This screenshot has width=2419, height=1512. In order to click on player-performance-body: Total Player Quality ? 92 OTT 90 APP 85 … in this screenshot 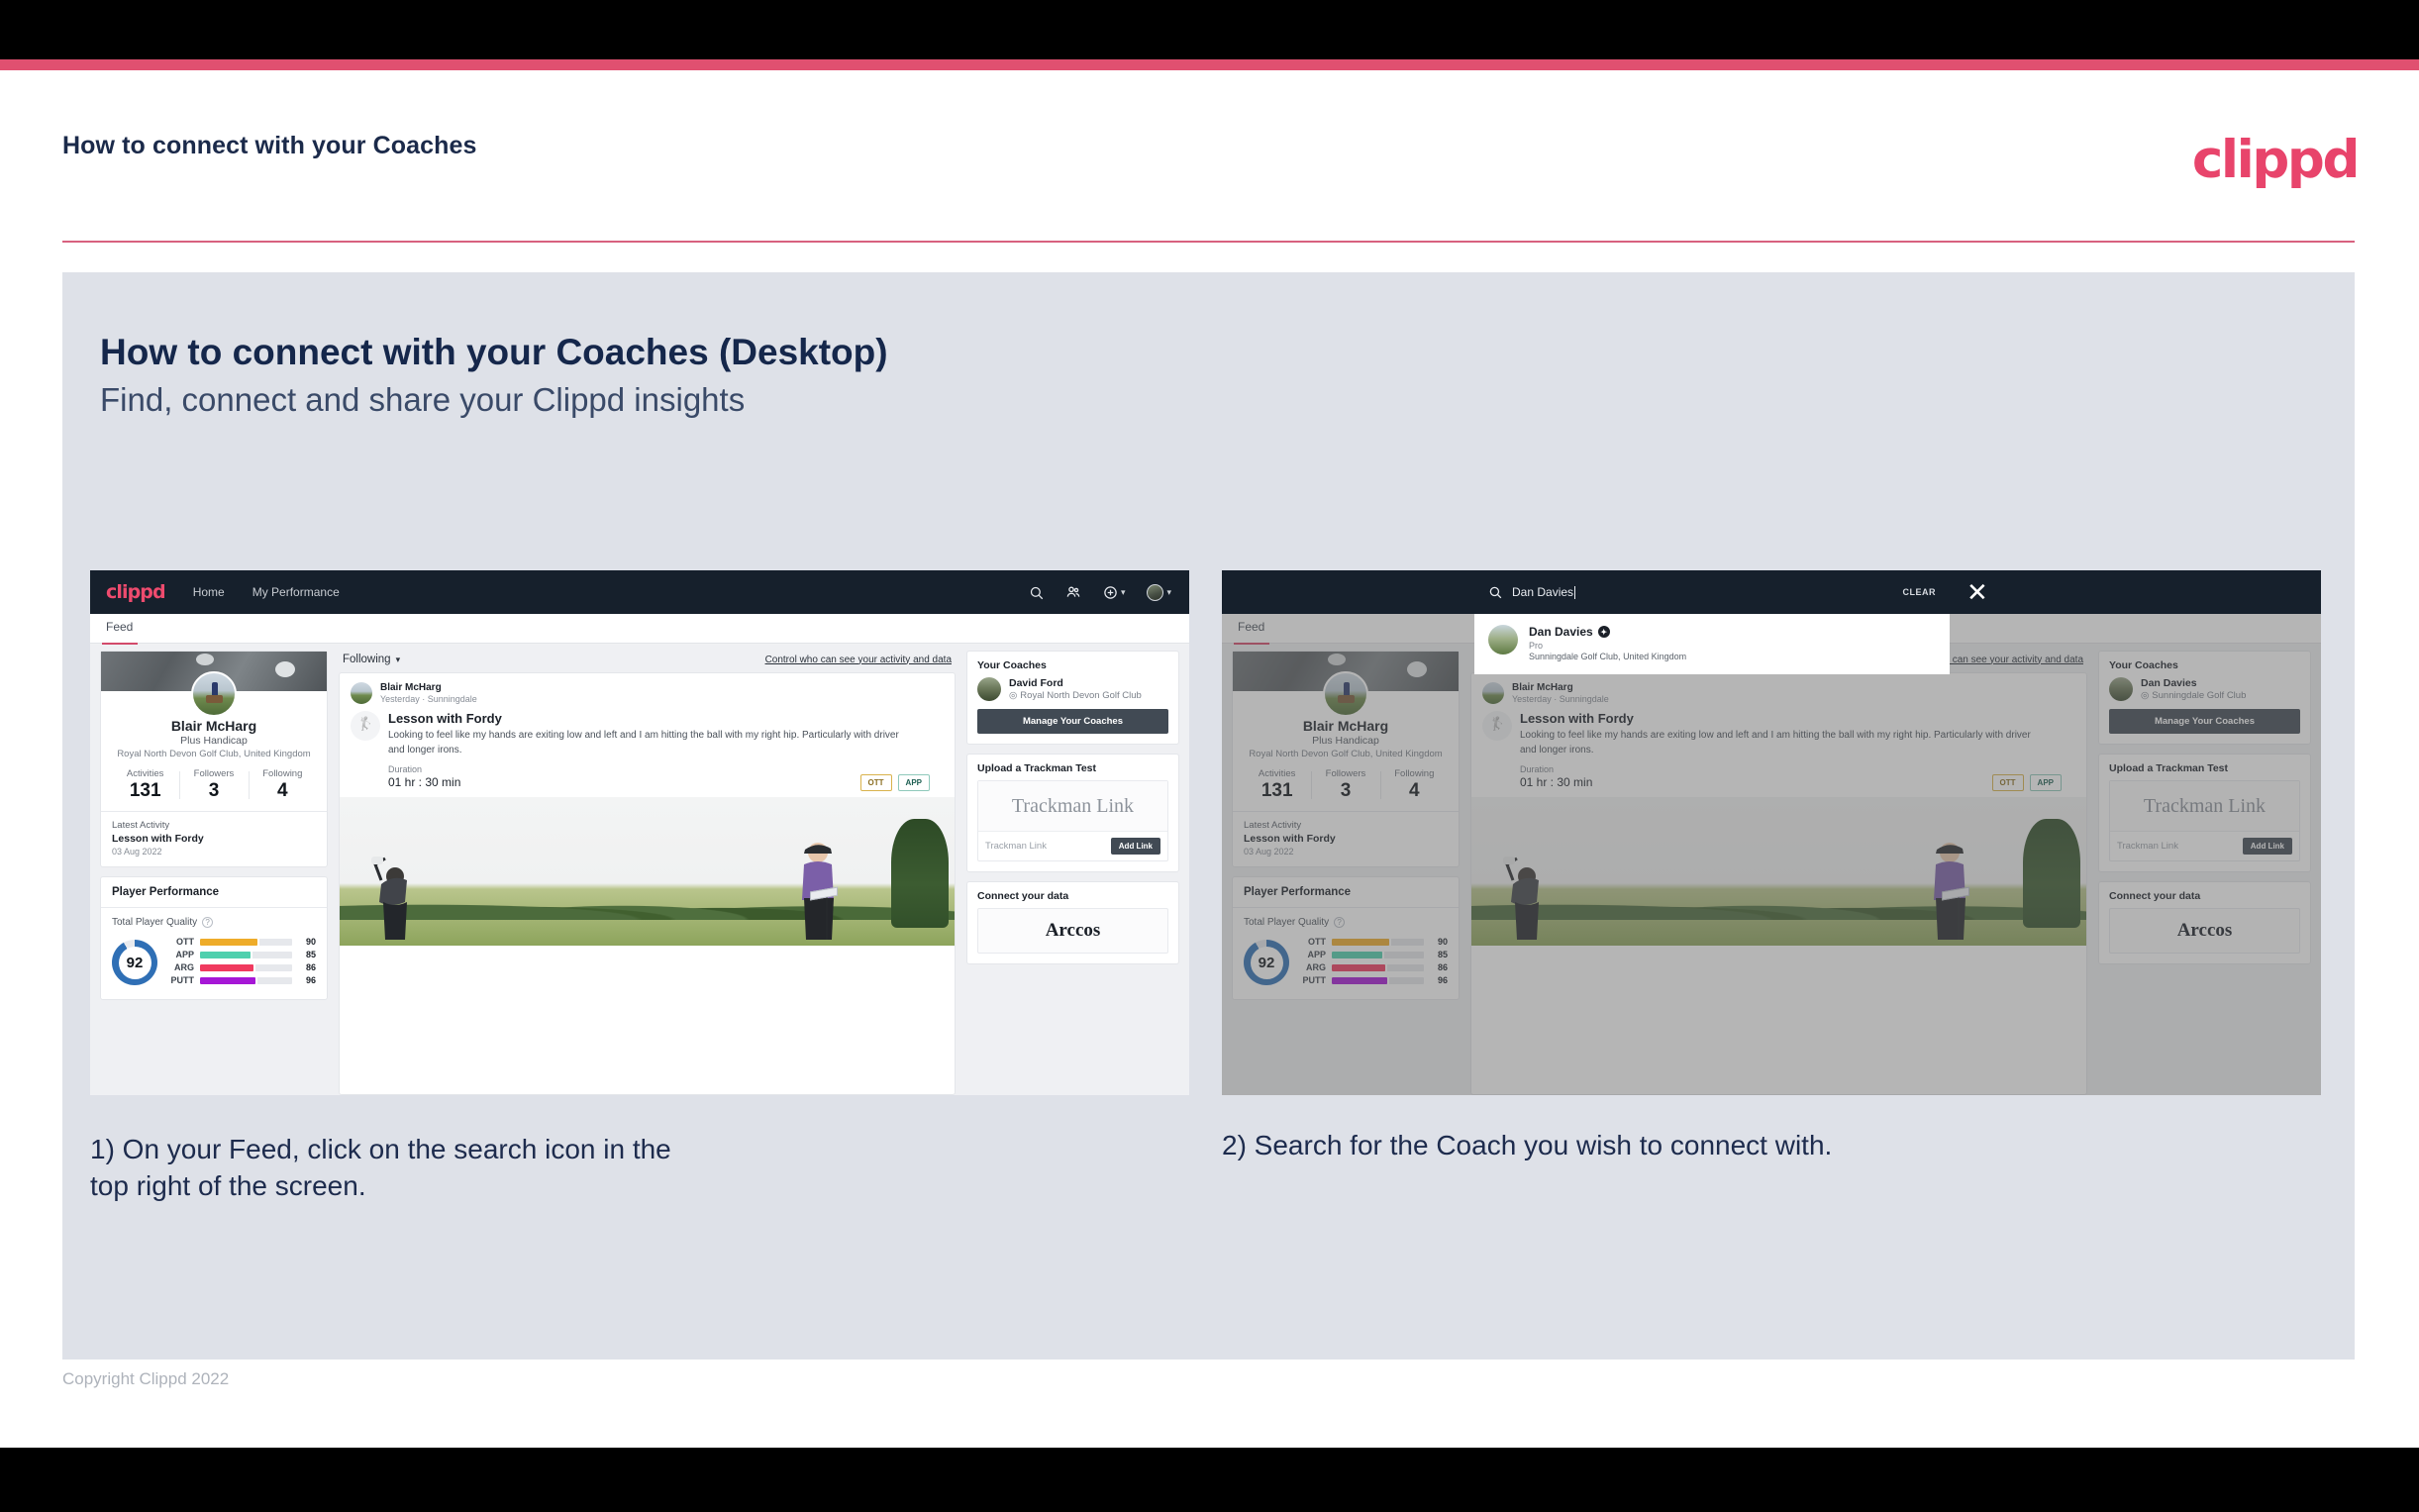, I will do `click(214, 953)`.